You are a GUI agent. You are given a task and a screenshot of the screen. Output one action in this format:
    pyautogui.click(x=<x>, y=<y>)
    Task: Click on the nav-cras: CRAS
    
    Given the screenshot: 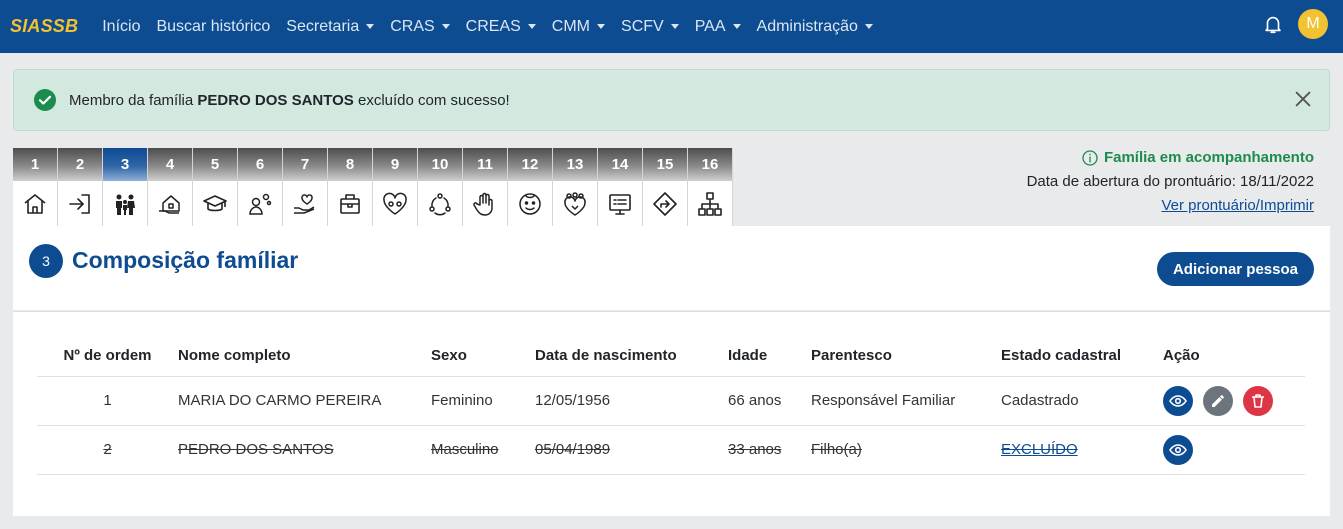 What is the action you would take?
    pyautogui.click(x=420, y=27)
    